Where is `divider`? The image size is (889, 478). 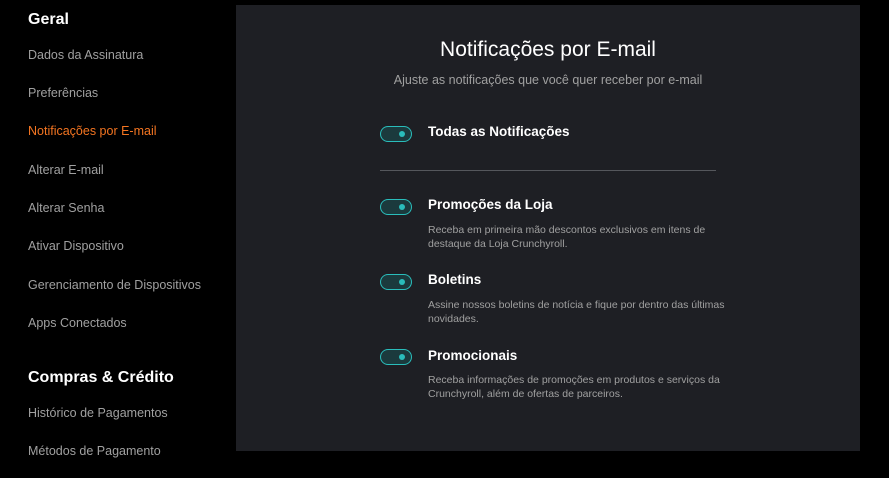 divider is located at coordinates (548, 170).